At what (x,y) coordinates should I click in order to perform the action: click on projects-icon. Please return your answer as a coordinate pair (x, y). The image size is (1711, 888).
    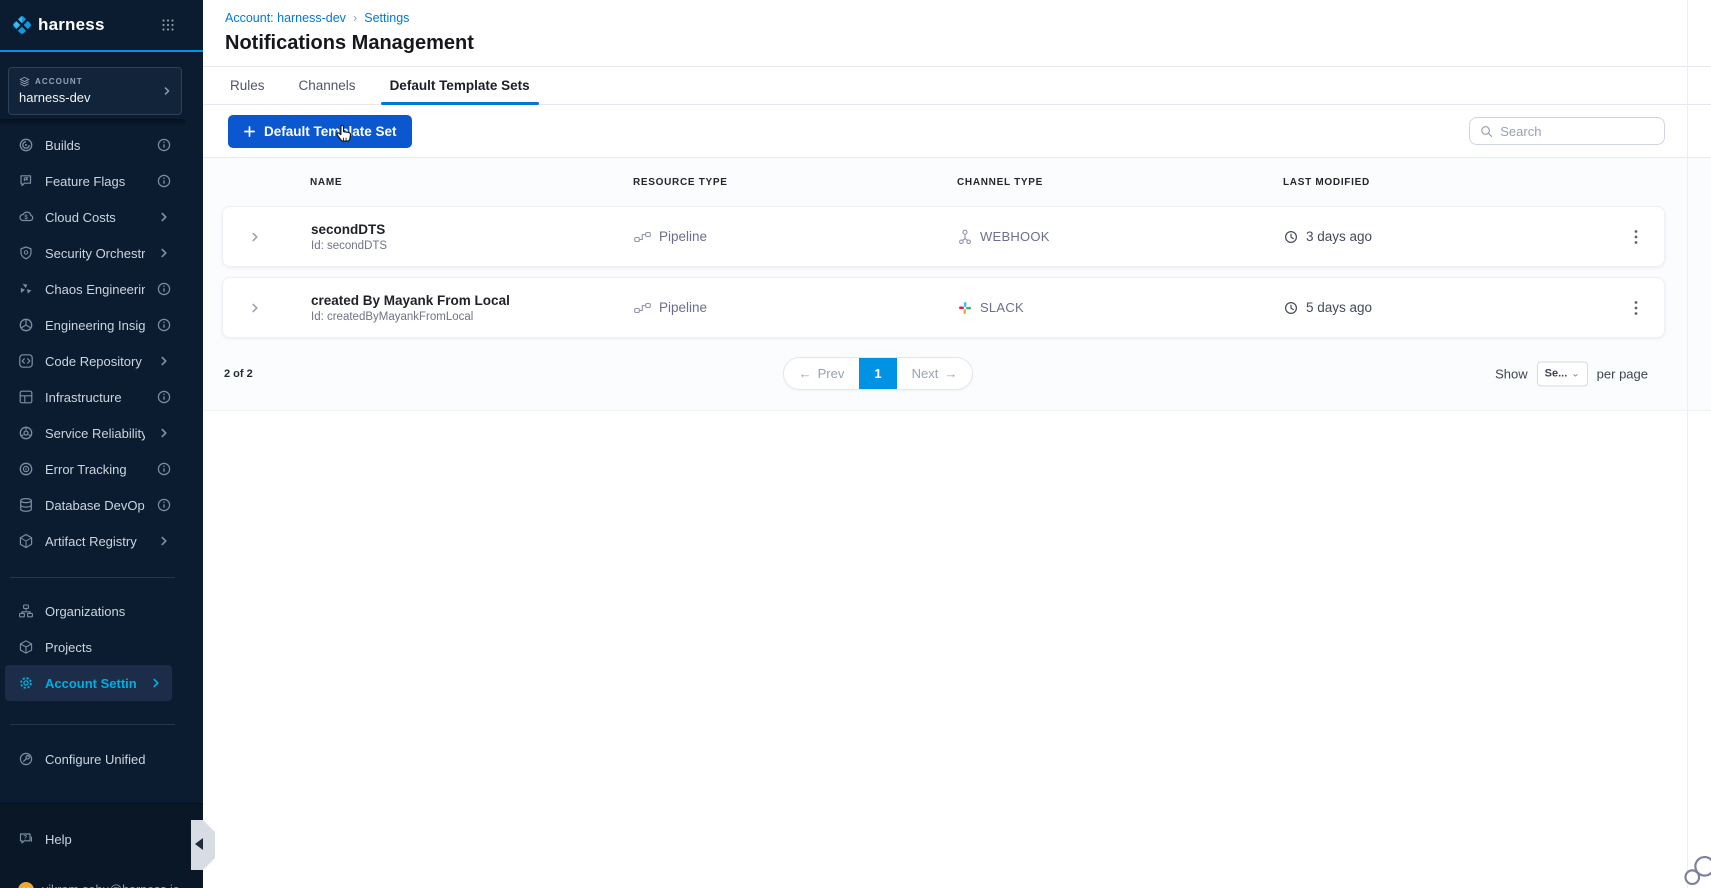
    Looking at the image, I should click on (26, 647).